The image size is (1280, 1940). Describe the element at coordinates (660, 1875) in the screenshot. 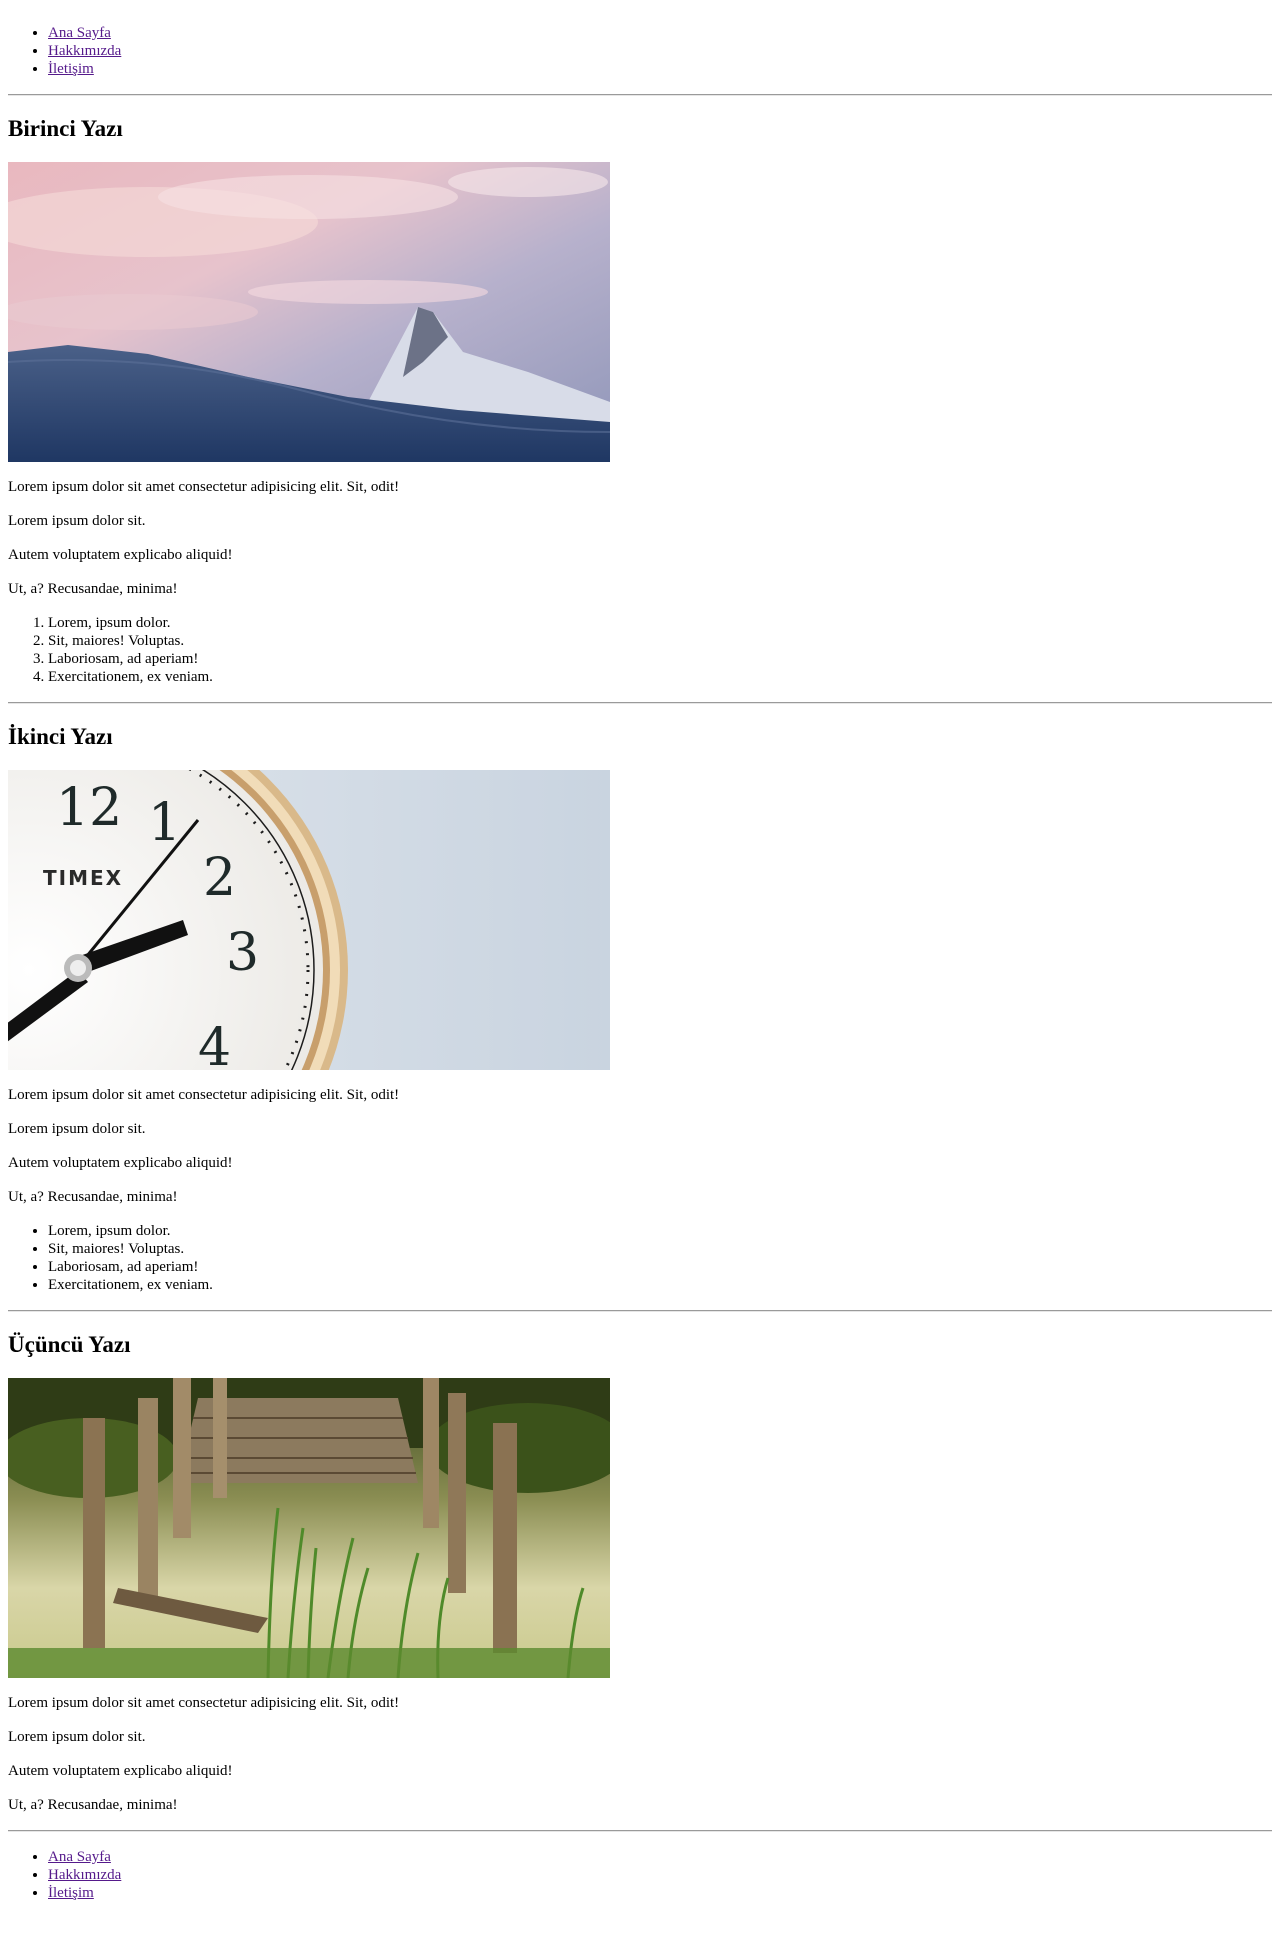

I see `footer-nav-item-about: Hakkımızda` at that location.